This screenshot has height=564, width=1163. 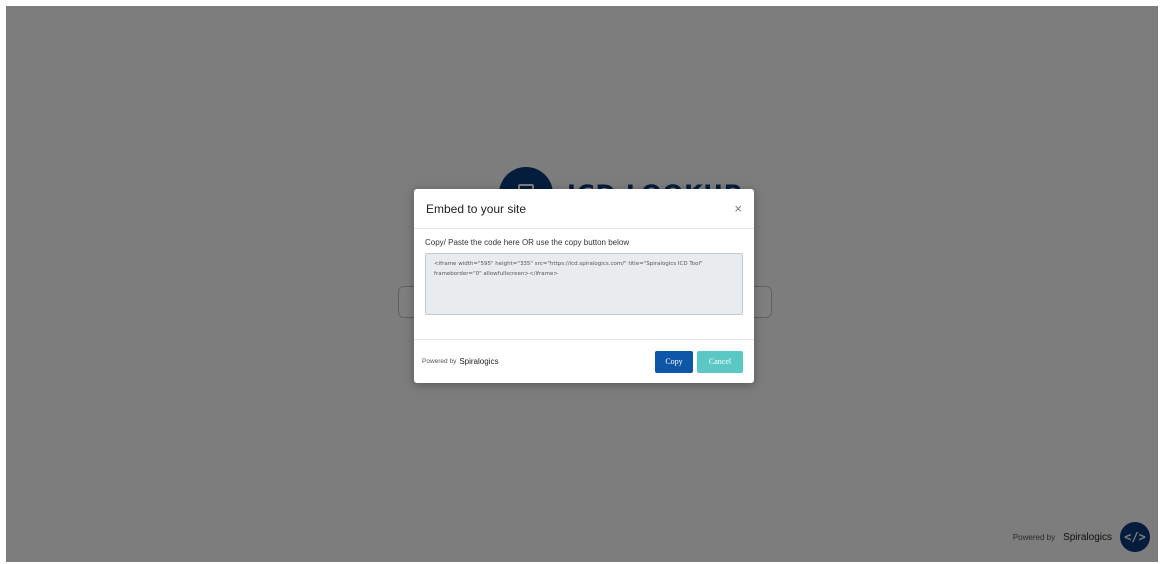 I want to click on modal-title: Embed to your site, so click(x=476, y=208).